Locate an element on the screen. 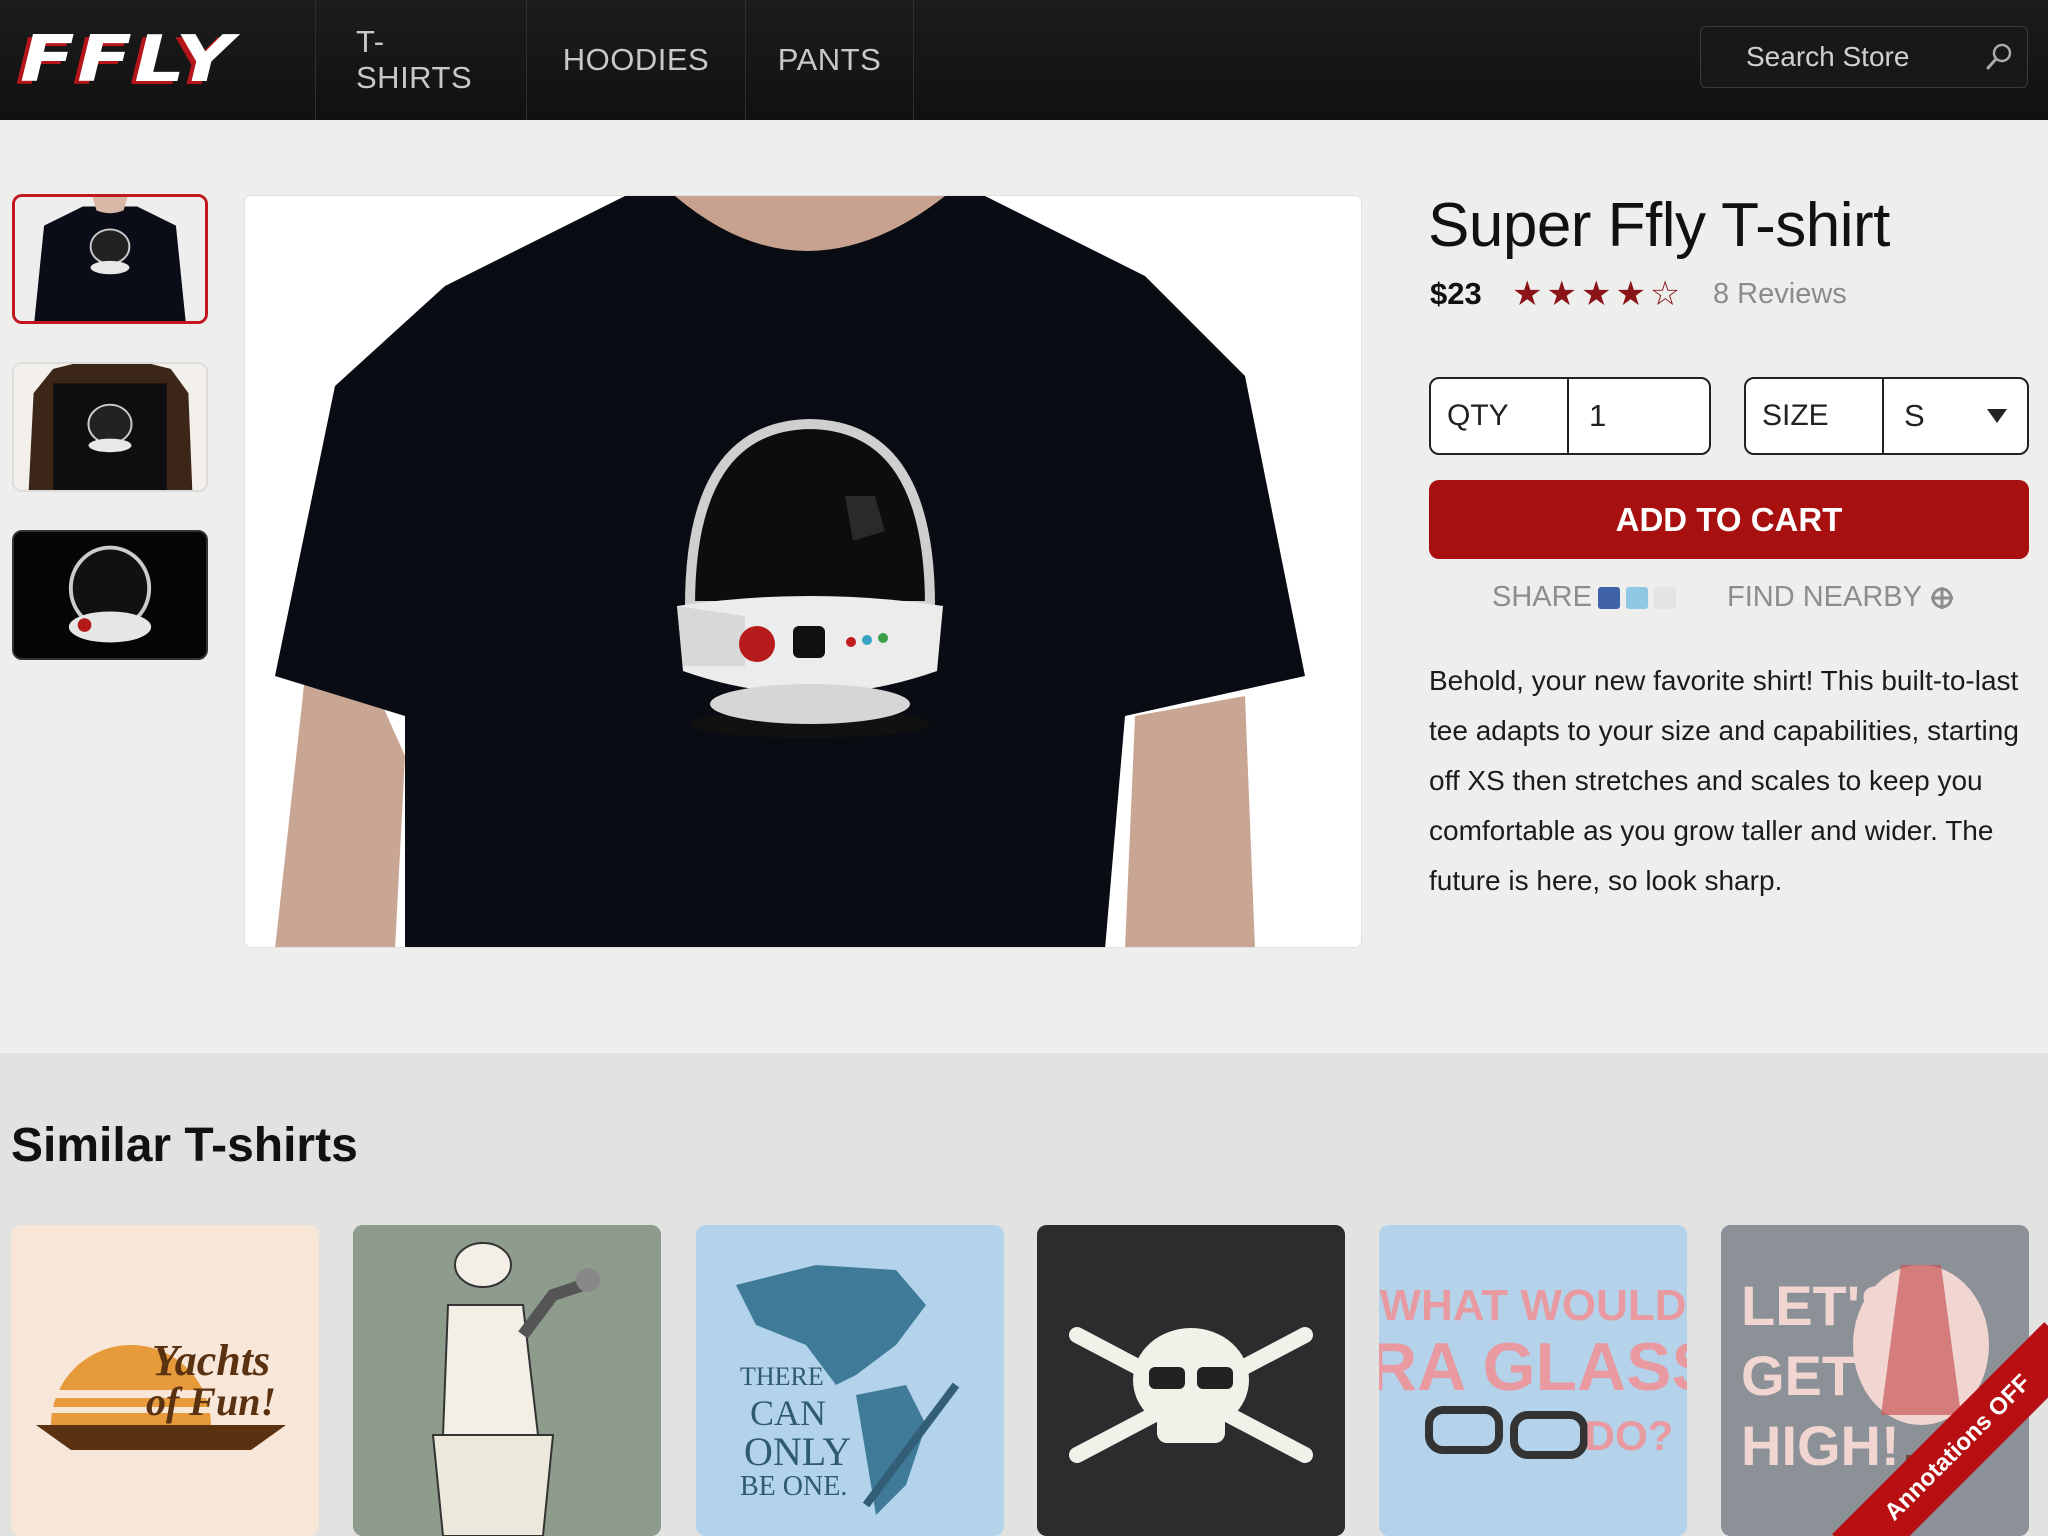  size-select: S is located at coordinates (1955, 416).